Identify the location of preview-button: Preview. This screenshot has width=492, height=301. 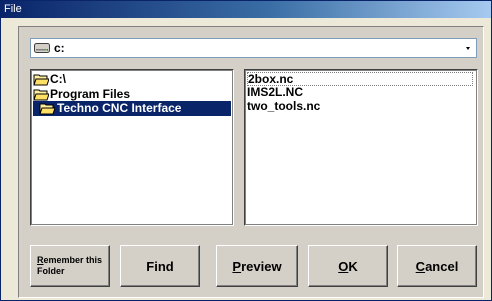
(257, 266).